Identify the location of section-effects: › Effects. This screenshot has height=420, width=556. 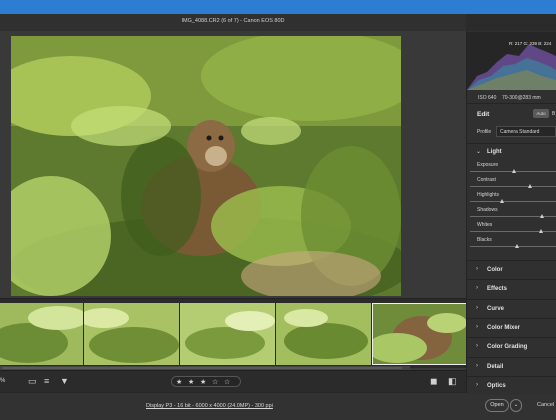
(511, 289).